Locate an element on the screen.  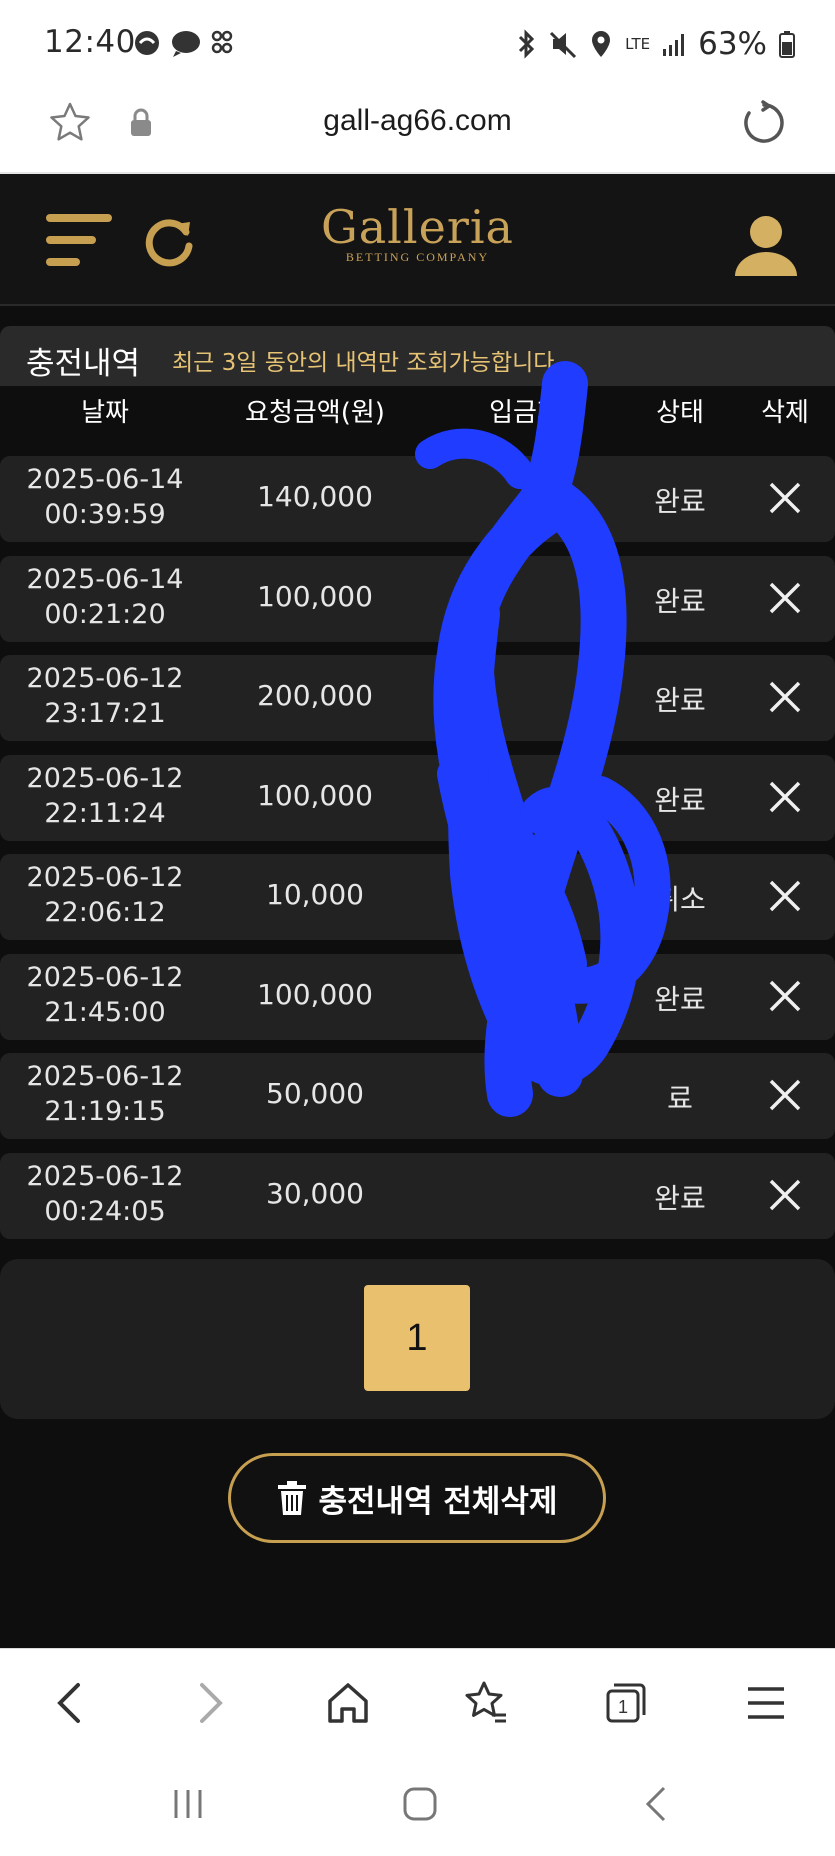
charge-history-header: 충전내역 최근 3일 동안의 내역만 조회가능합니다 is located at coordinates (417, 356).